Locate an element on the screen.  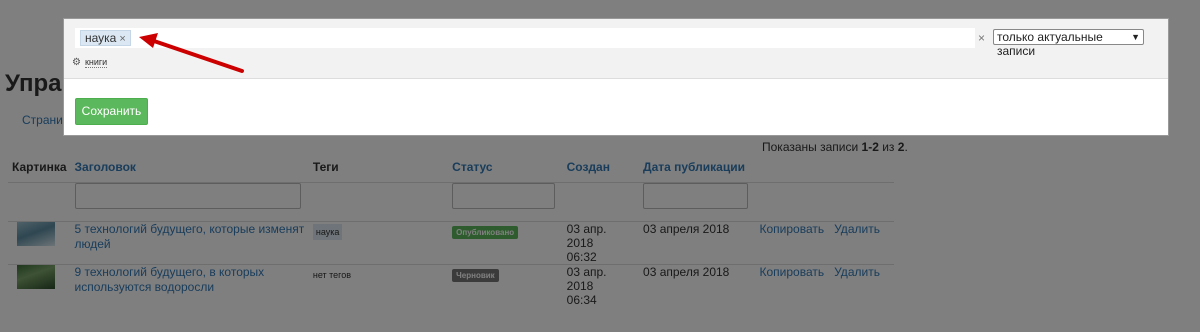
annotation-arrow is located at coordinates (191, 53).